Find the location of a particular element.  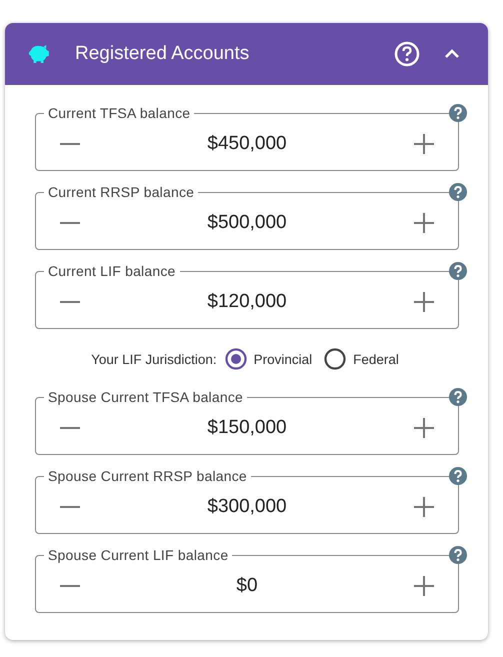

field-label: Spouse Current LIF balance is located at coordinates (138, 555).